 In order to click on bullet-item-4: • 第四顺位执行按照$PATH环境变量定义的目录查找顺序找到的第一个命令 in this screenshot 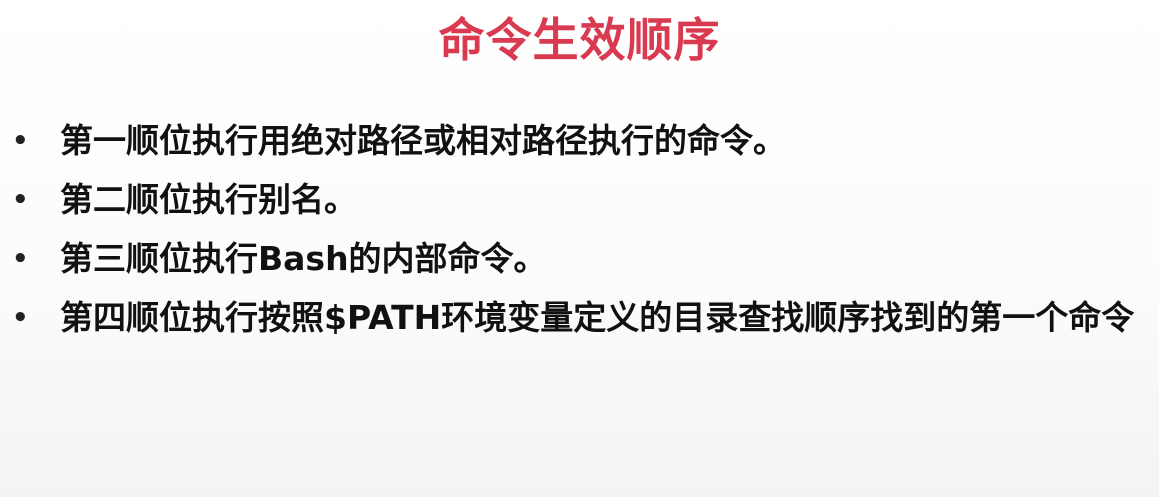, I will do `click(579, 318)`.